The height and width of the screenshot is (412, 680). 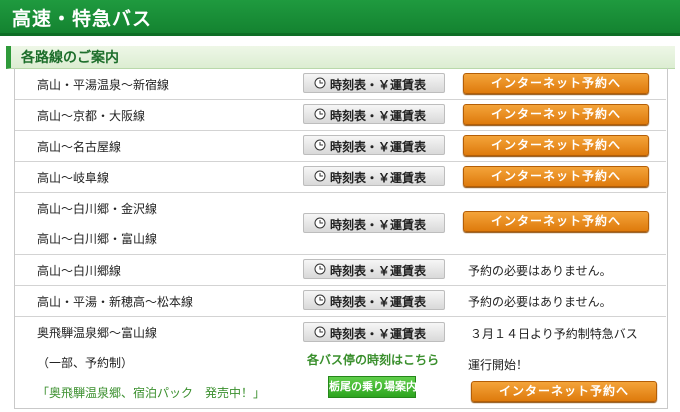 I want to click on table-row: 高山～名古屋線 時刻表・￥運賃表 インターネット予約へ, so click(x=340, y=146).